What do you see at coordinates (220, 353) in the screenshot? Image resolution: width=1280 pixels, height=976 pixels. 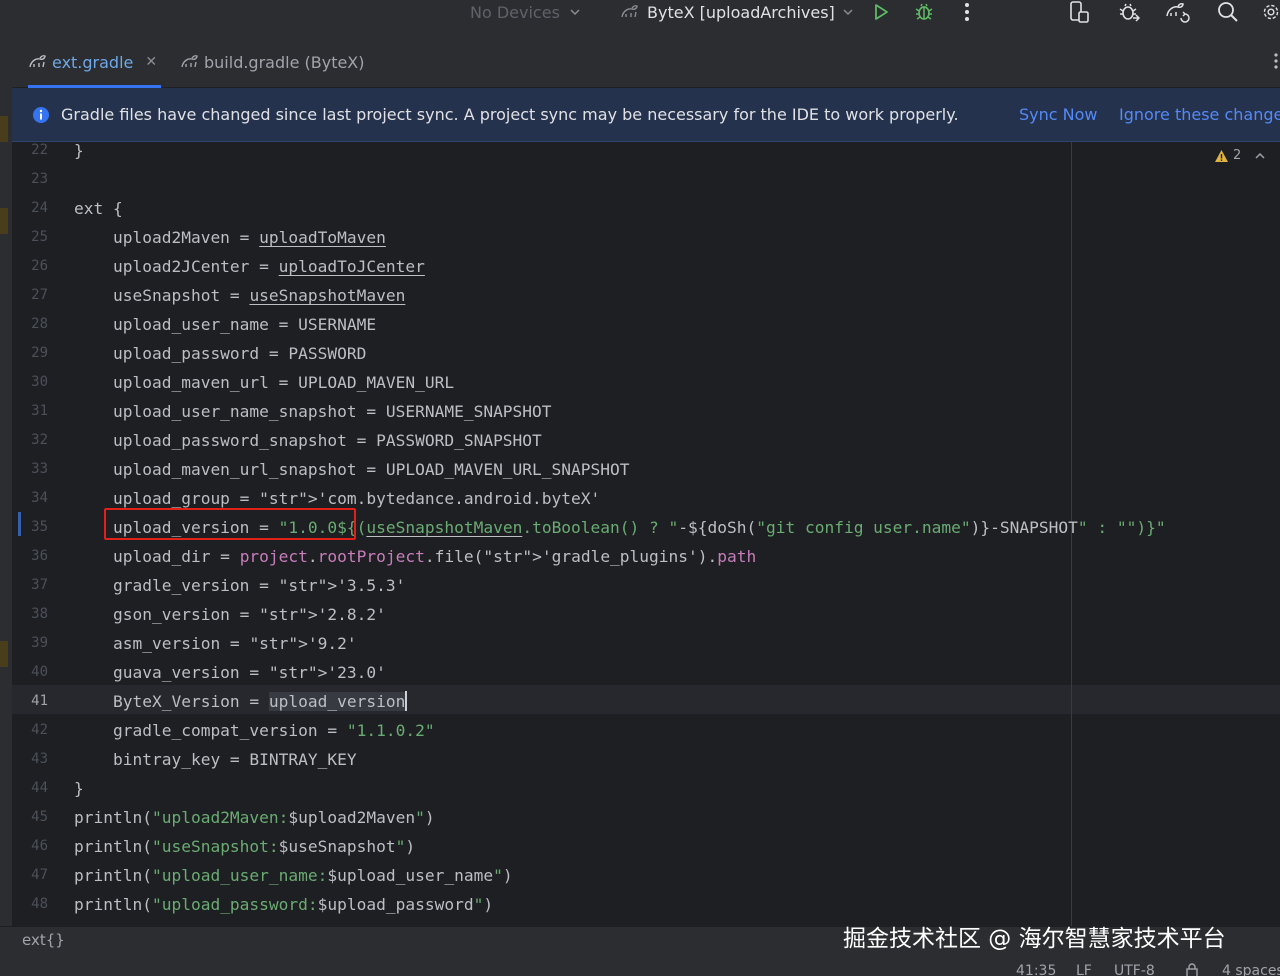 I see `code-text: upload_password = PASSWORD` at bounding box center [220, 353].